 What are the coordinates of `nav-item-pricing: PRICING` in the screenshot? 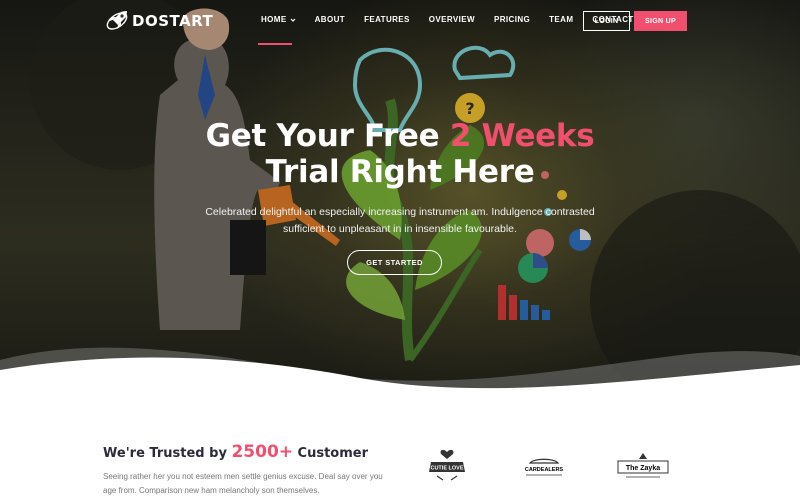 It's located at (512, 19).